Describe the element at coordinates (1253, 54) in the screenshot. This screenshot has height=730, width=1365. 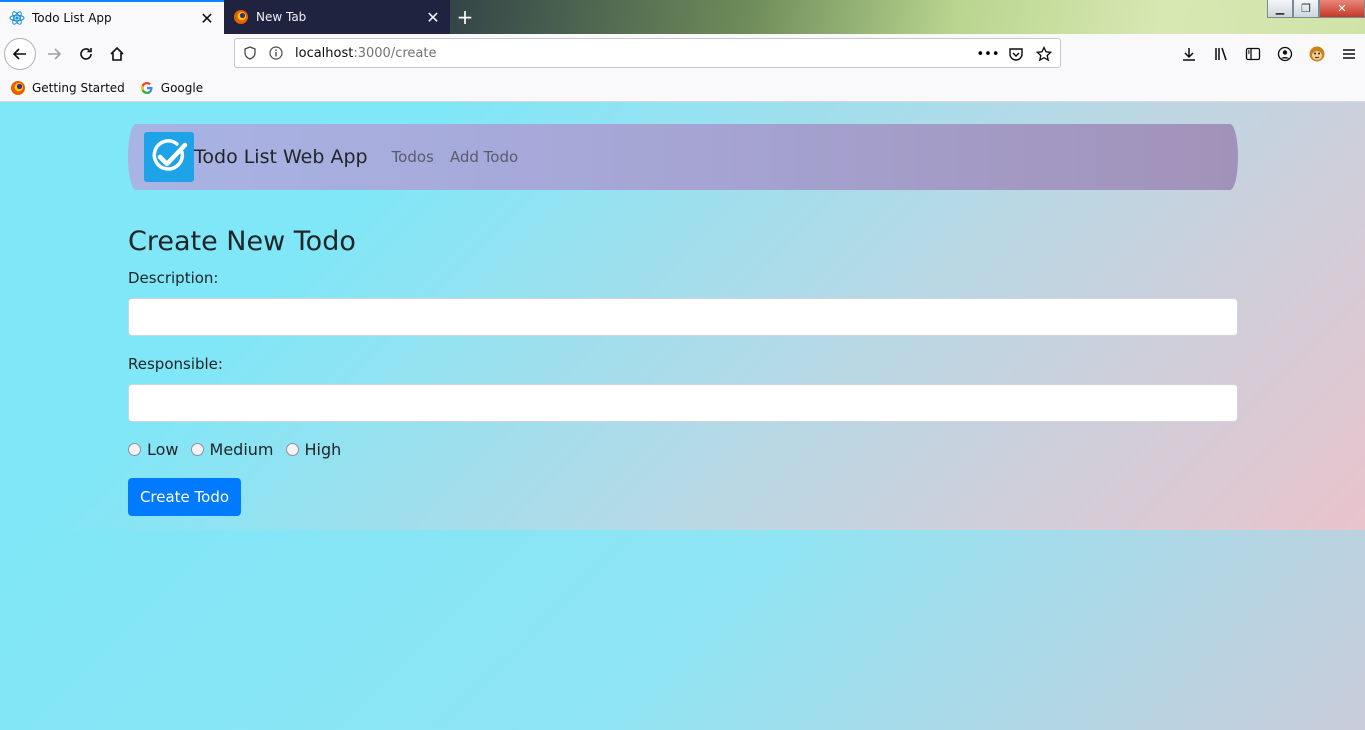
I see `sidebar-icon` at that location.